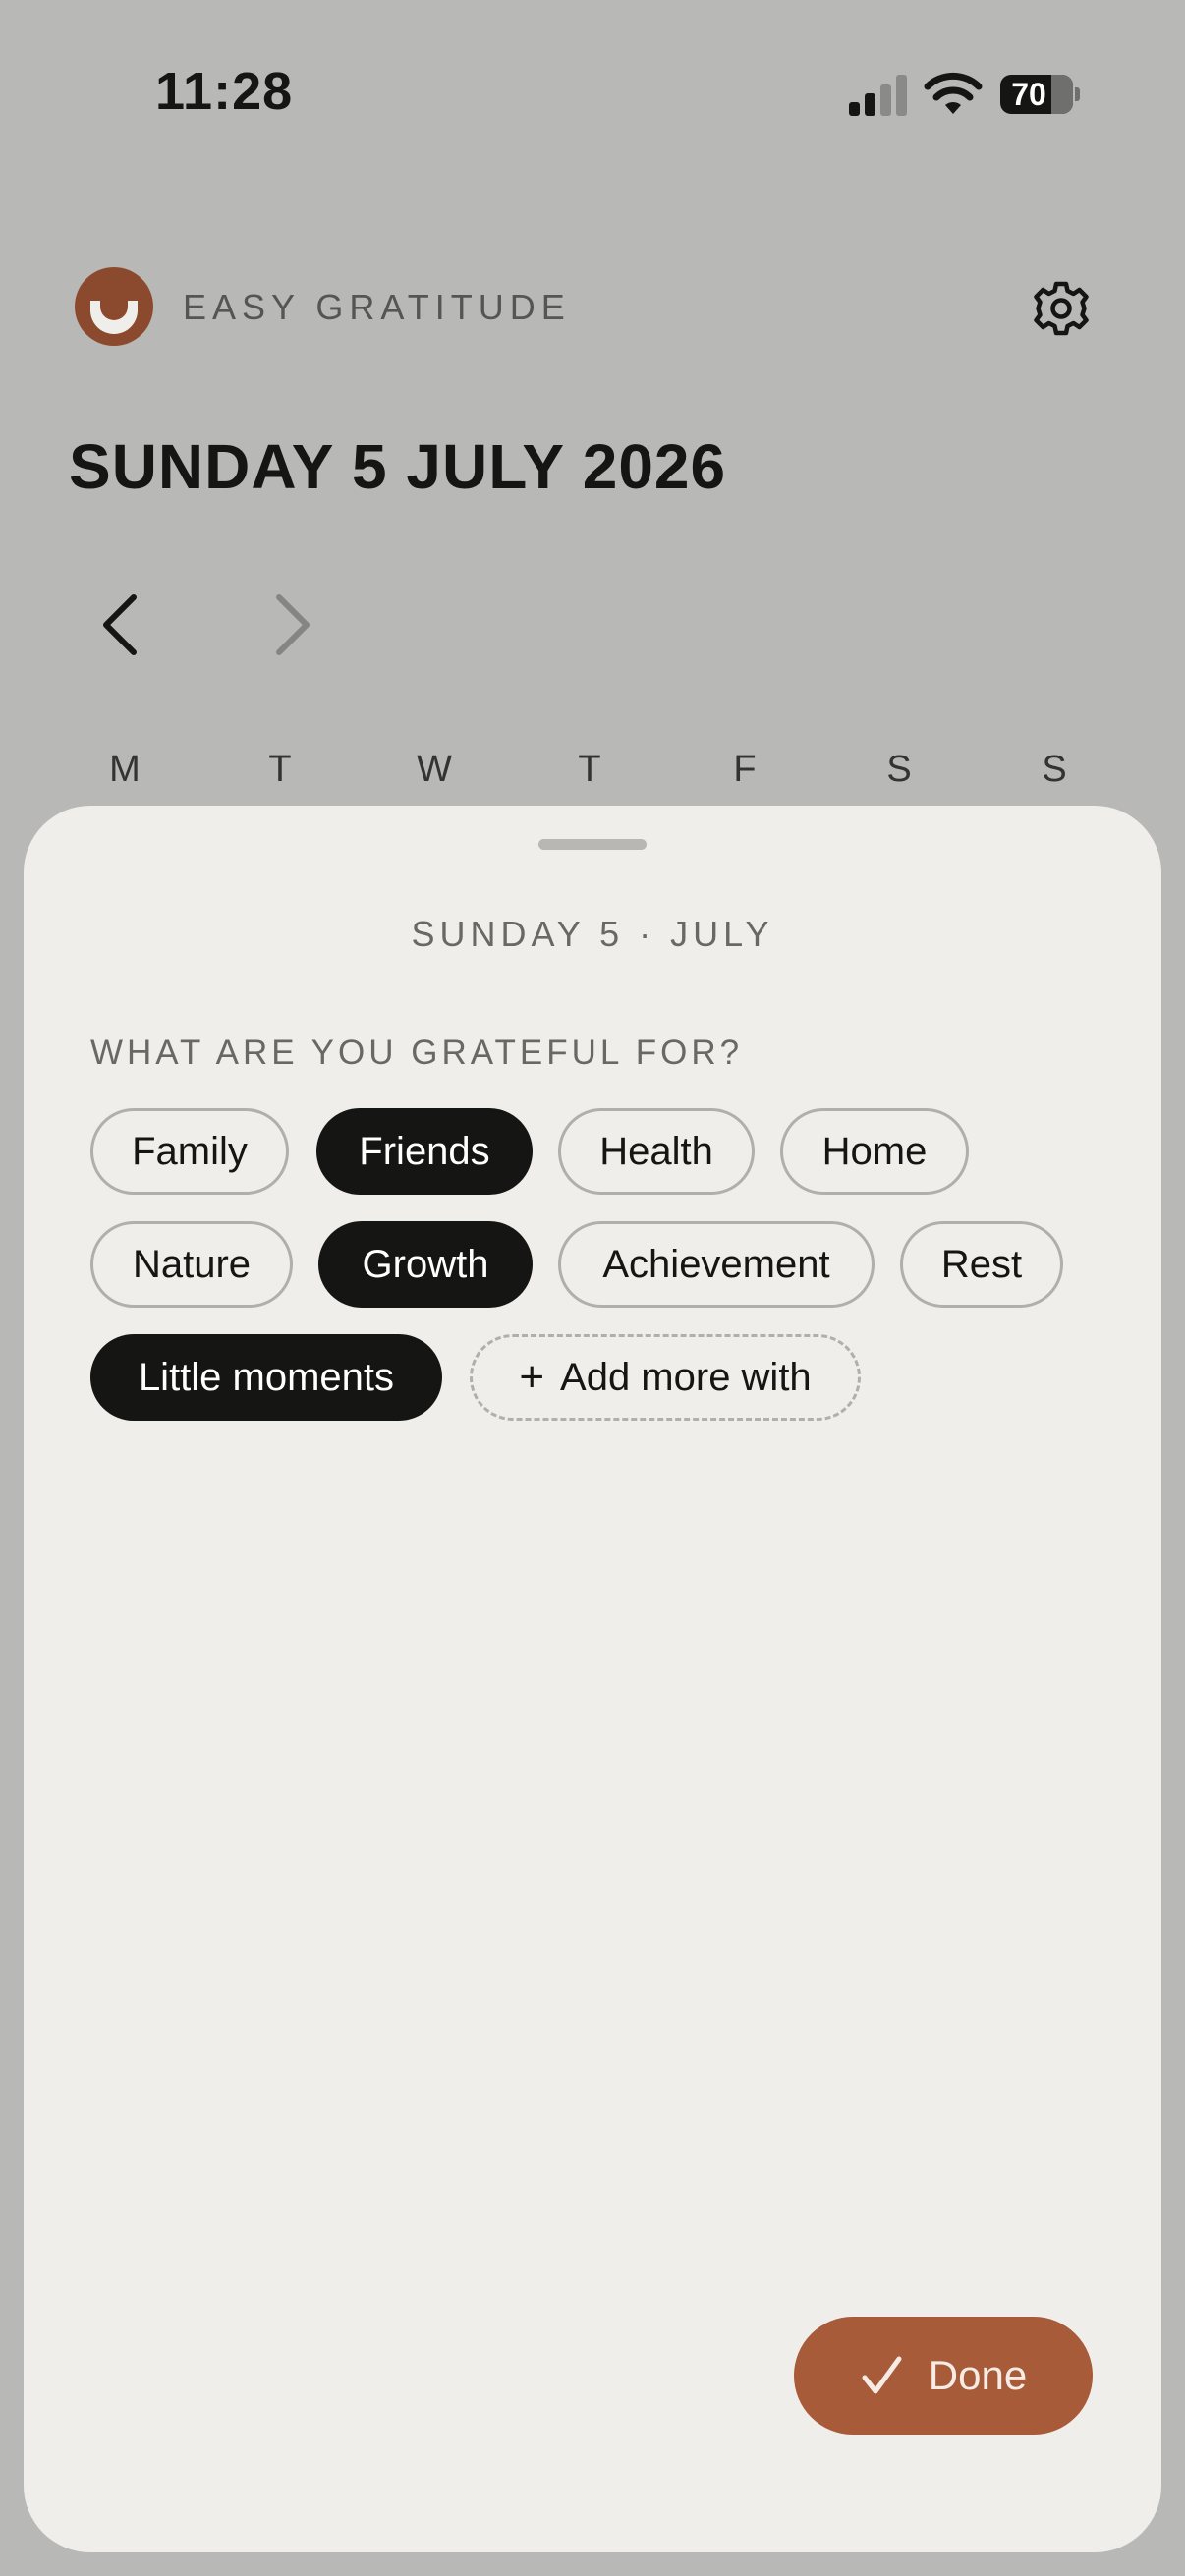 The height and width of the screenshot is (2576, 1185). Describe the element at coordinates (398, 466) in the screenshot. I see `page-title: SUNDAY 5 JULY 2026` at that location.